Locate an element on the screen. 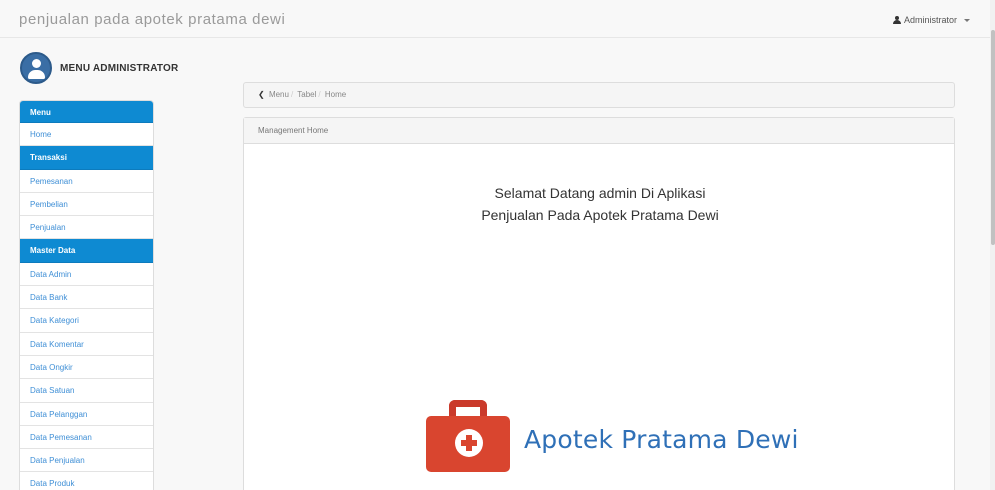  admin-avatar-icon is located at coordinates (36, 68).